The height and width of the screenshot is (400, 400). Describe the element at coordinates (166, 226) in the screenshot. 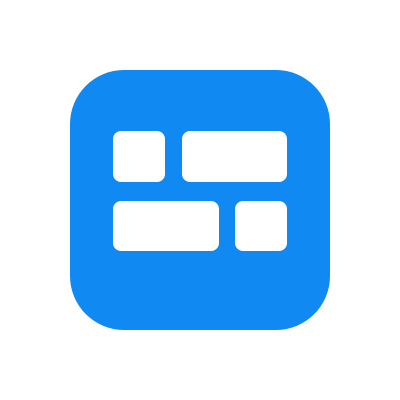

I see `grid-block-bottom-left` at that location.